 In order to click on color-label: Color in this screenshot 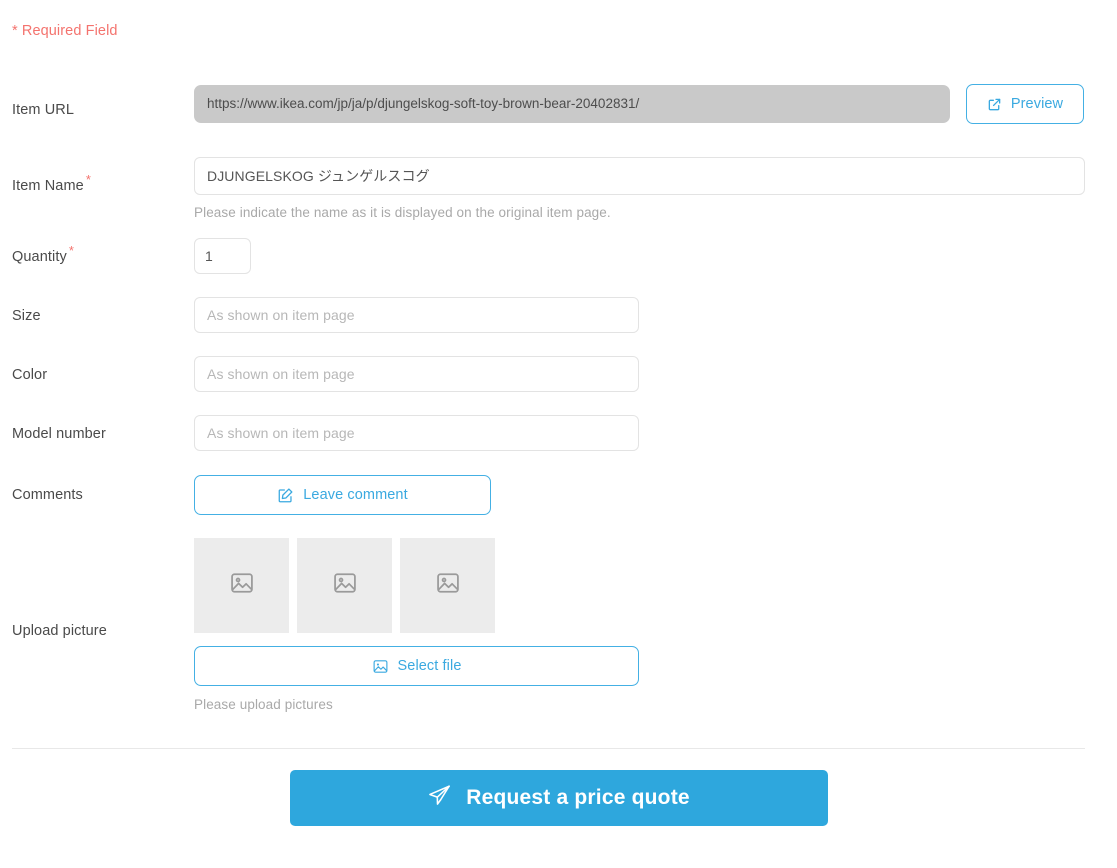, I will do `click(29, 375)`.